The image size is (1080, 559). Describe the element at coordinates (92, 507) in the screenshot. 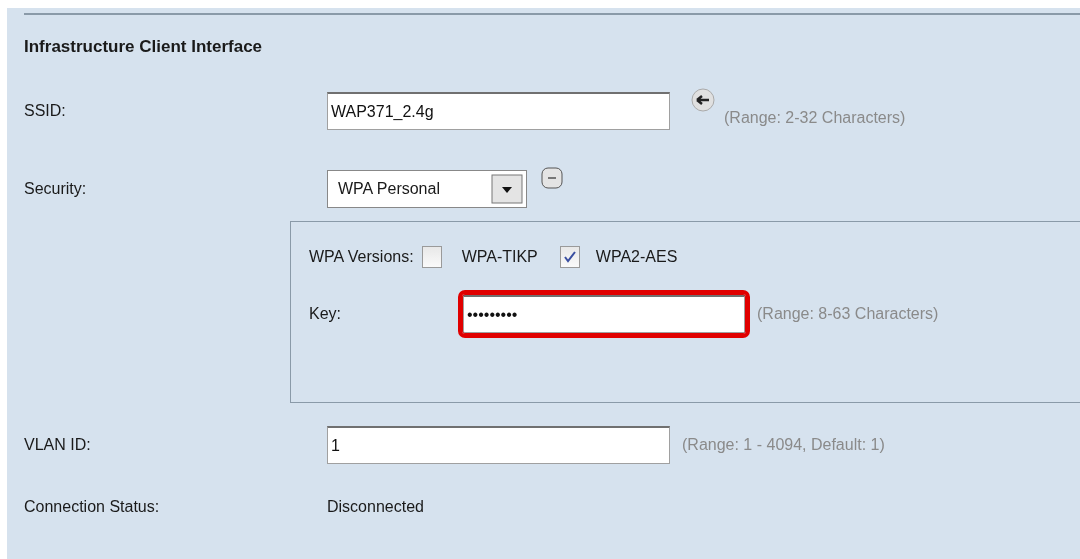

I see `field-label: Connection Status:` at that location.